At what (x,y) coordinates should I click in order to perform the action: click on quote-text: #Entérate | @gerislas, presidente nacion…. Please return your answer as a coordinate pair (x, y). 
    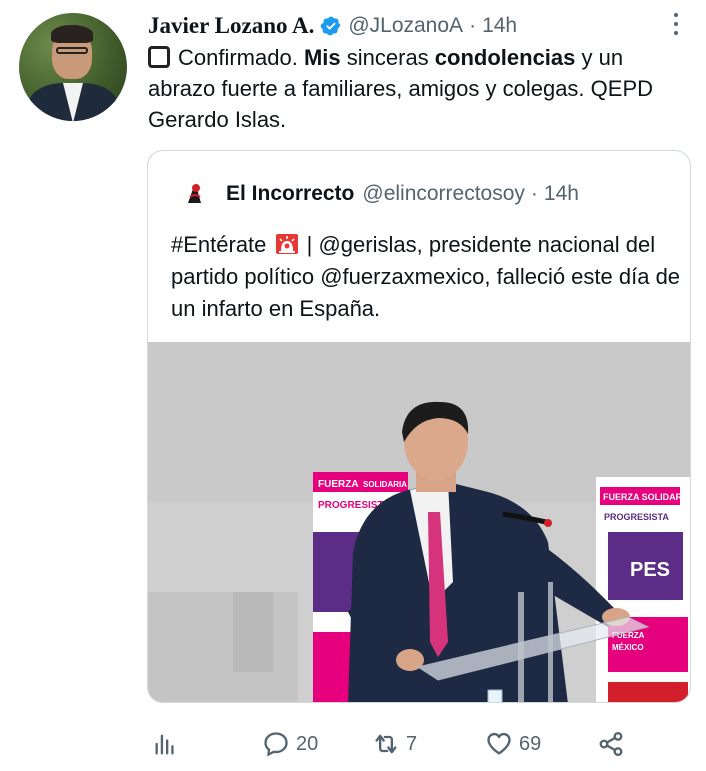
    Looking at the image, I should click on (426, 277).